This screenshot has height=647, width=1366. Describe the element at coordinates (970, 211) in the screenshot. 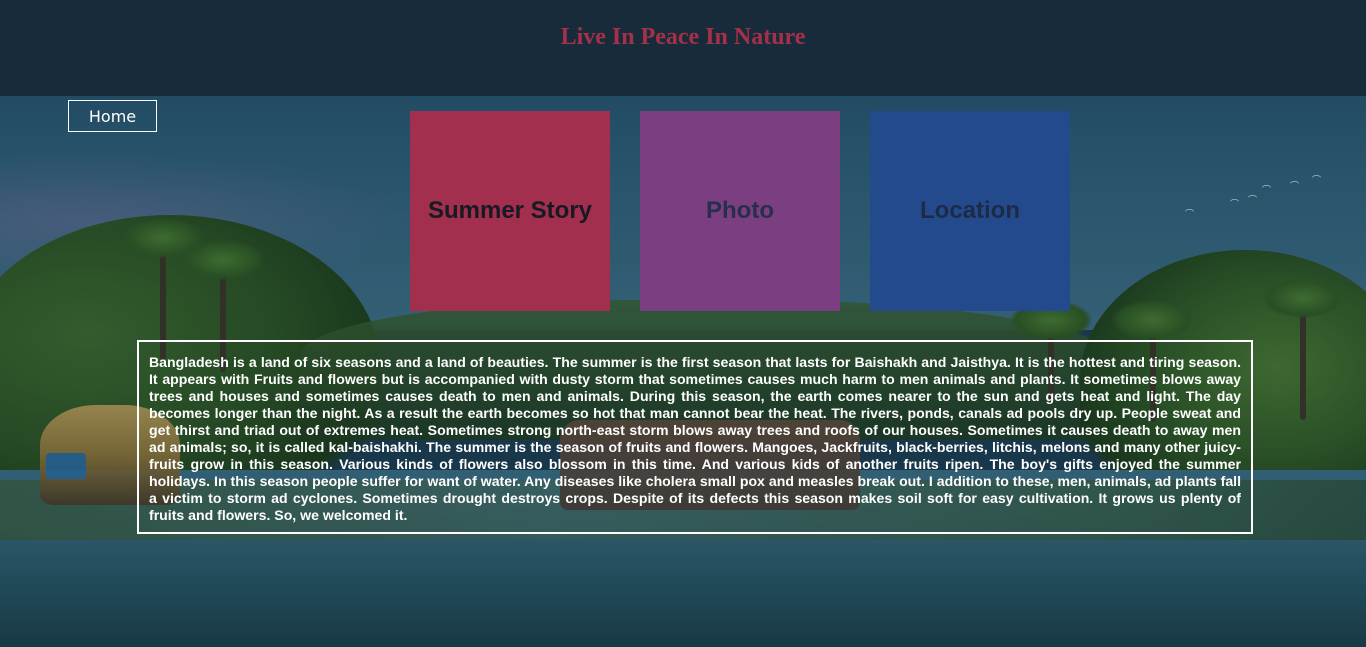

I see `location-tile: Location` at that location.